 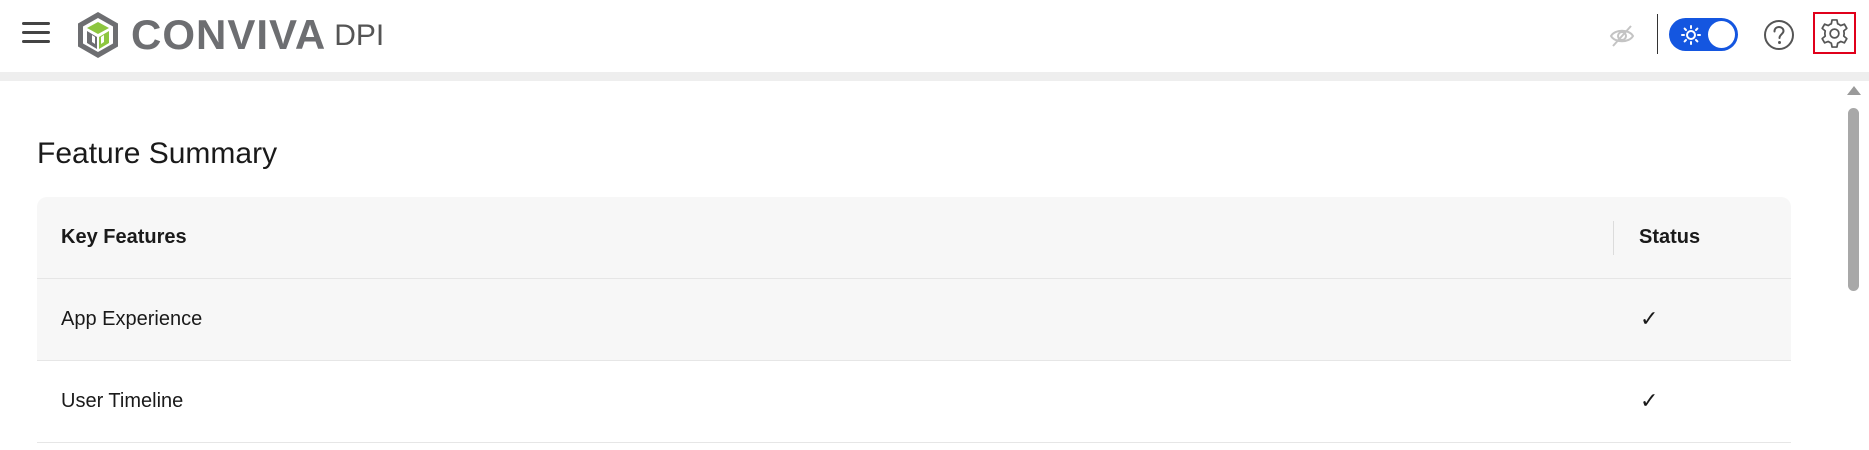 I want to click on settings-button, so click(x=1834, y=33).